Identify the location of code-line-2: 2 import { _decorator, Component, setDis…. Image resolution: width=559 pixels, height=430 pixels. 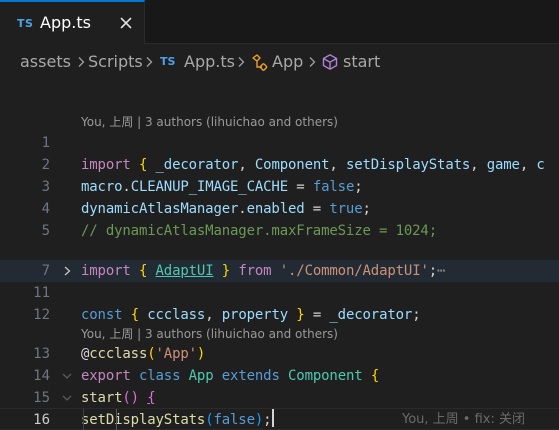
(279, 165).